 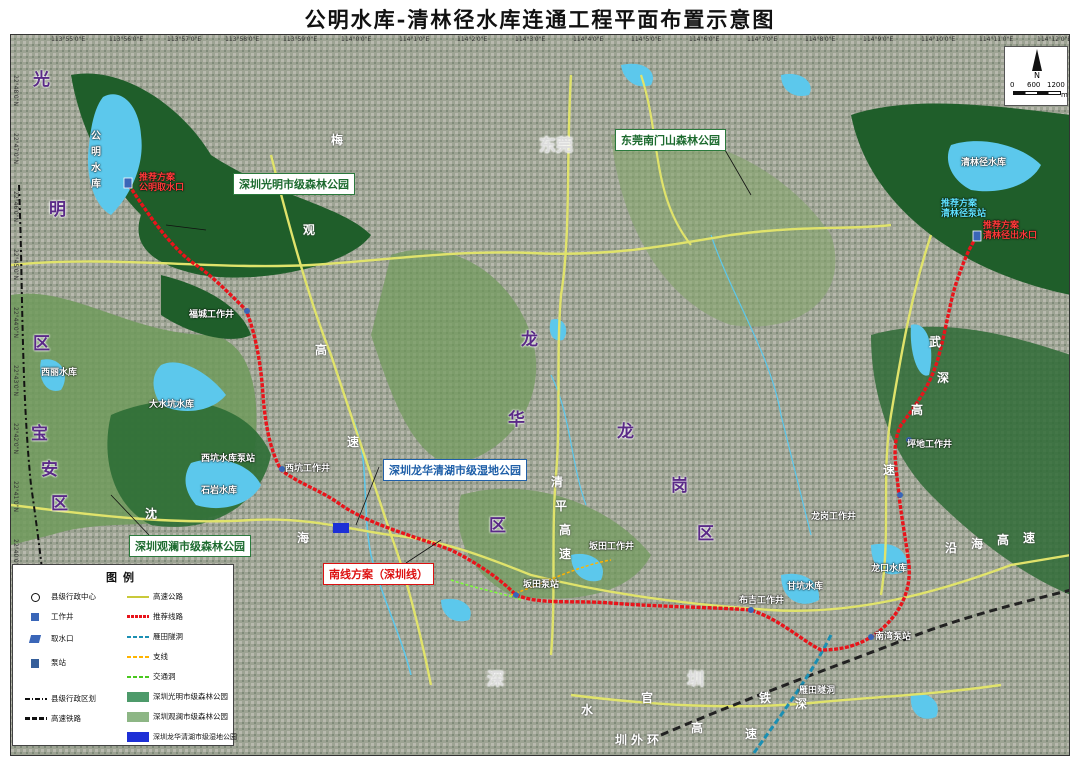 What do you see at coordinates (177, 597) in the screenshot?
I see `legend-item: 高速公路` at bounding box center [177, 597].